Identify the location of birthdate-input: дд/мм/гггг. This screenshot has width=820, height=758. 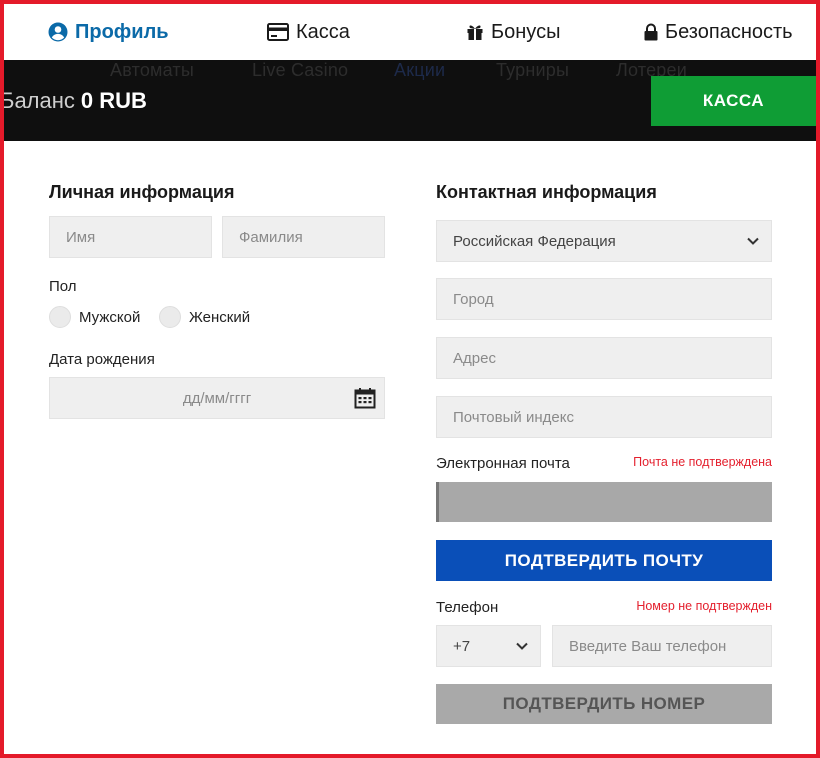
(217, 398).